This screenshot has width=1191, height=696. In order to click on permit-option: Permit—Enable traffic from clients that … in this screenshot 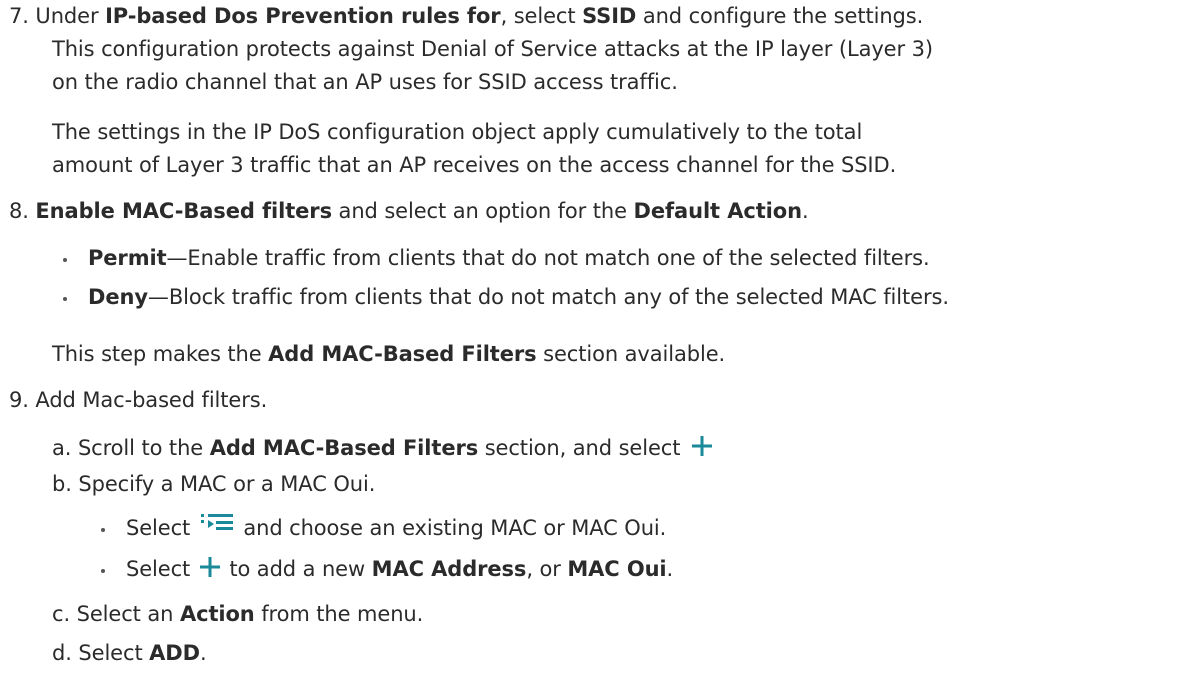, I will do `click(509, 258)`.